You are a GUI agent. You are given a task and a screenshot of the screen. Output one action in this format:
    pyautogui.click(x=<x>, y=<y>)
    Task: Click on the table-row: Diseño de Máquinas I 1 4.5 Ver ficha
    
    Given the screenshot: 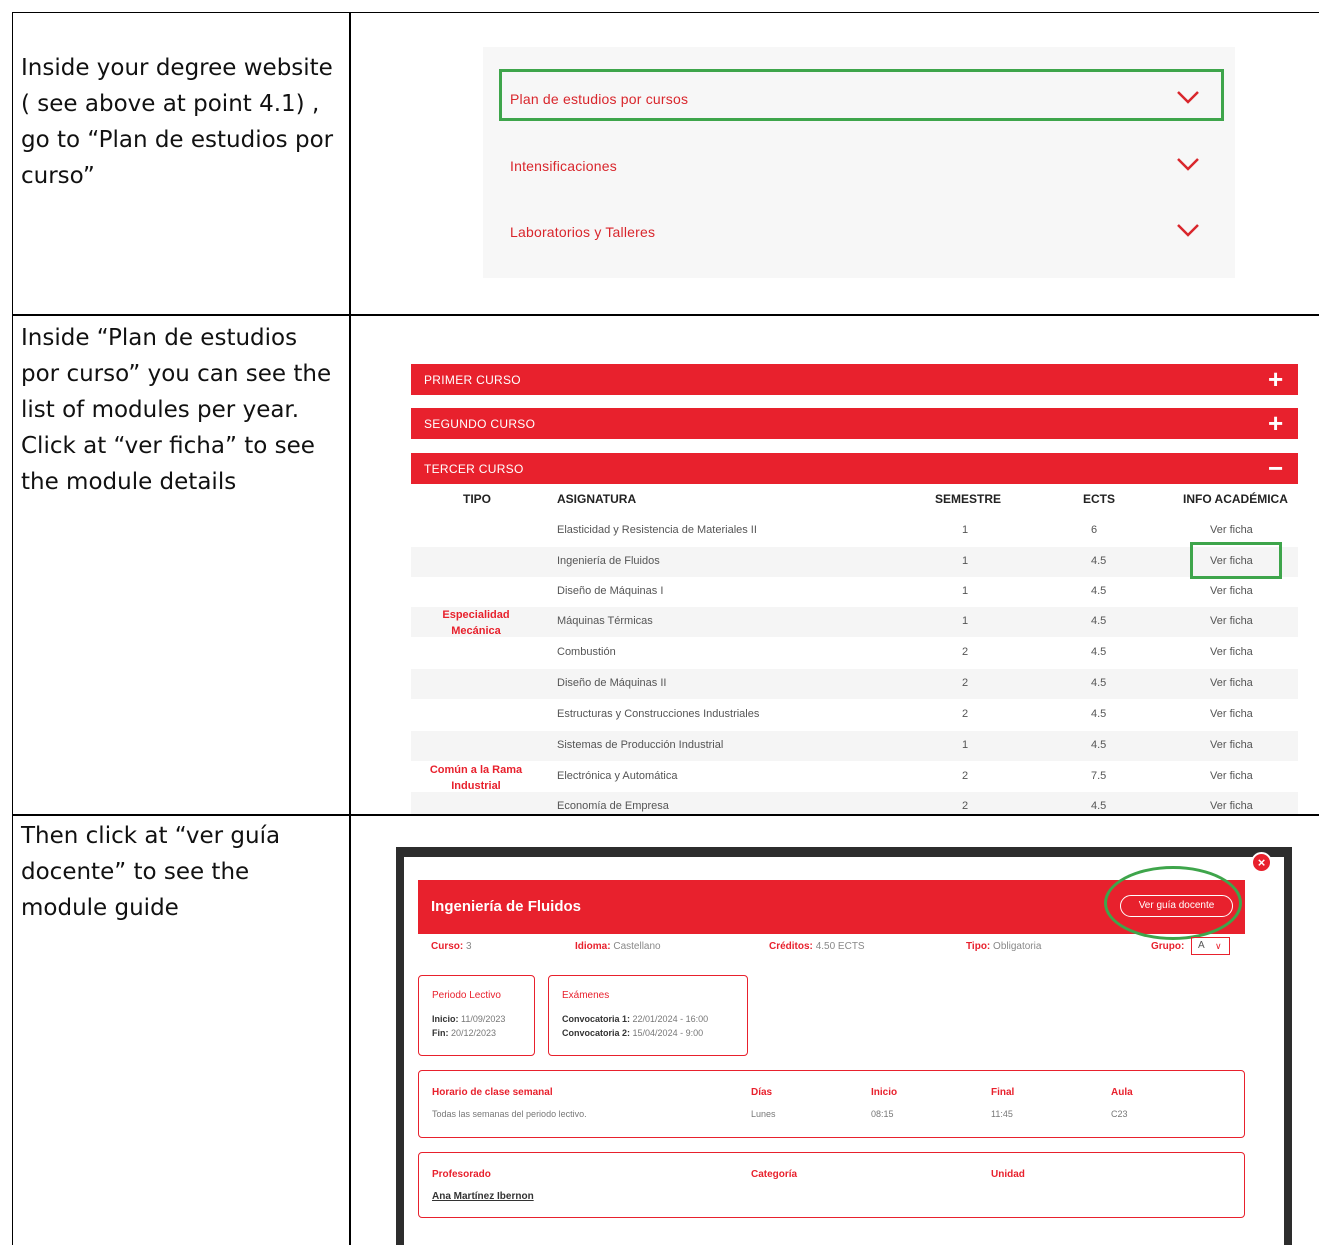 What is the action you would take?
    pyautogui.click(x=854, y=592)
    